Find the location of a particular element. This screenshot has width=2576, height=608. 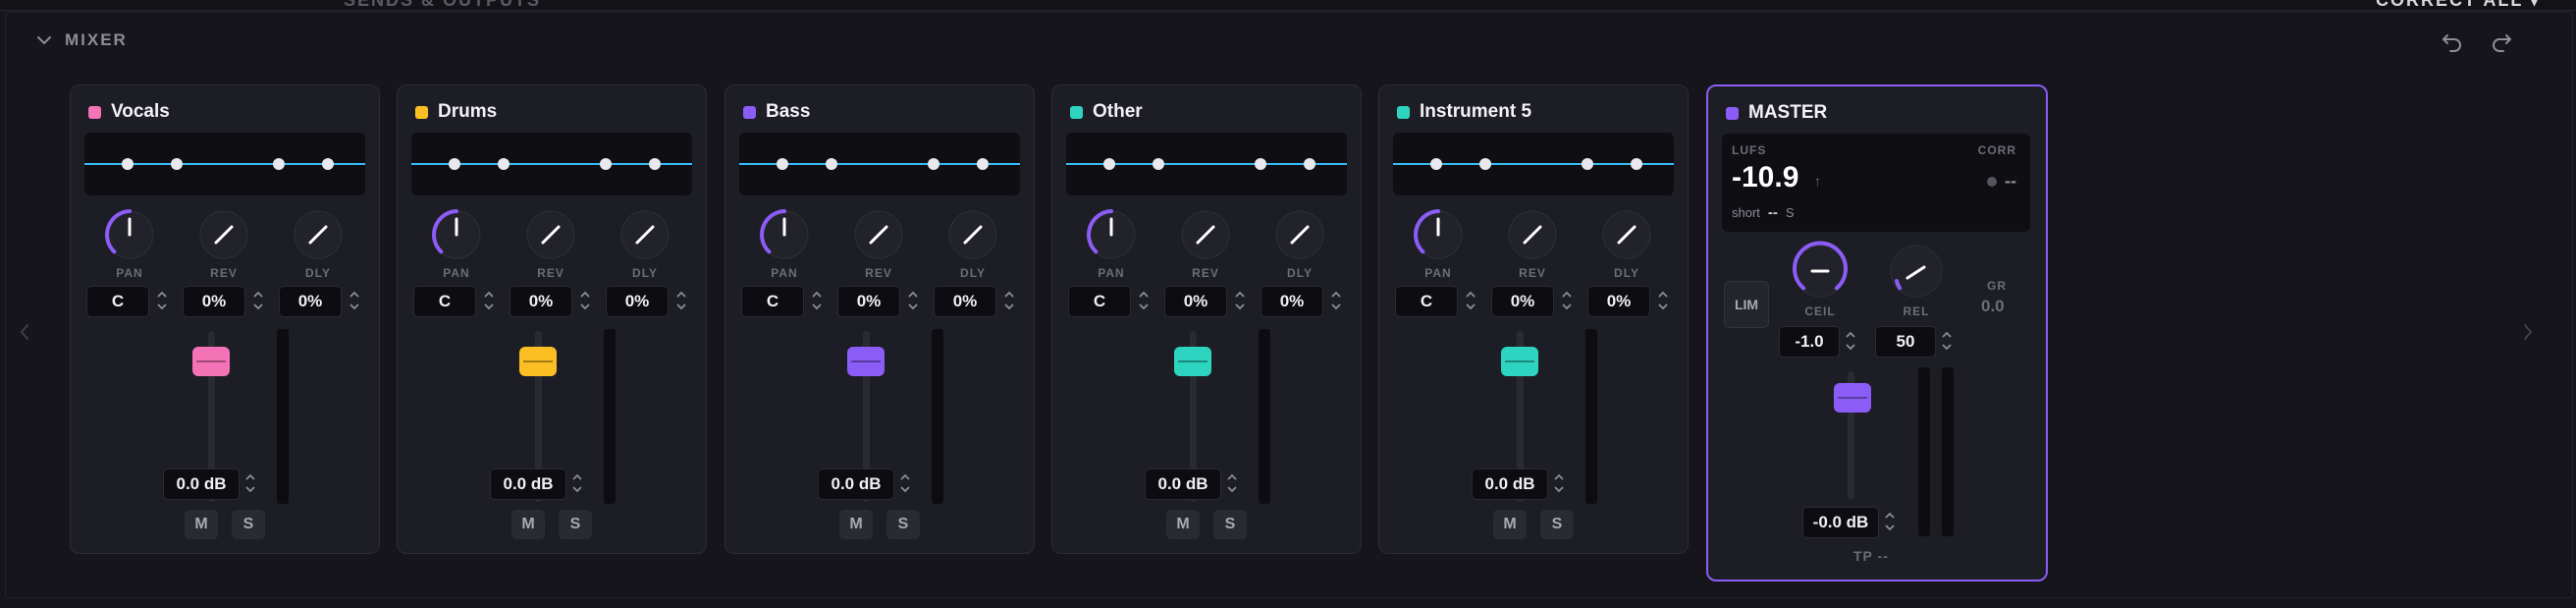

chevron-left-icon is located at coordinates (24, 332).